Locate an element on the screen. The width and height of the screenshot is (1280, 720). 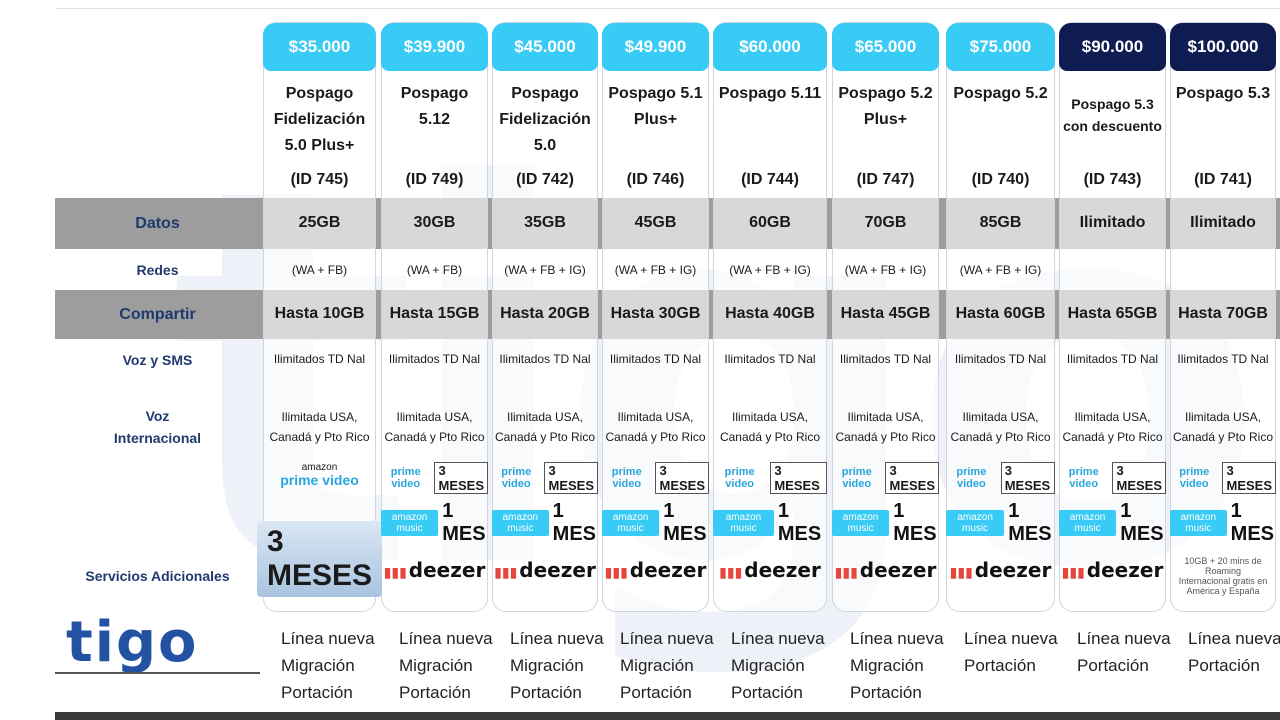
logo-underline is located at coordinates (157, 673).